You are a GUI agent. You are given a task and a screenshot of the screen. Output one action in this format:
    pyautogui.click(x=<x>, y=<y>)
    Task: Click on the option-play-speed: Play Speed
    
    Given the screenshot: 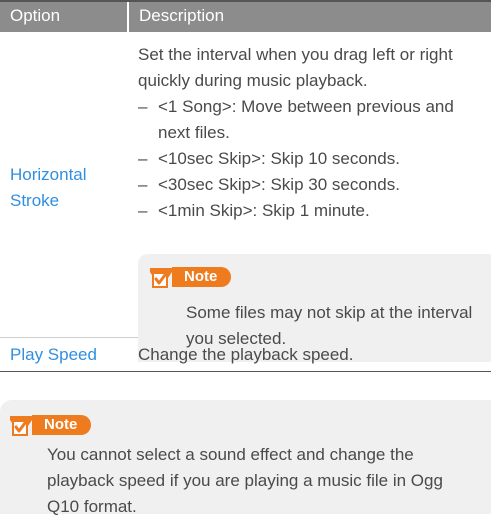 What is the action you would take?
    pyautogui.click(x=53, y=354)
    